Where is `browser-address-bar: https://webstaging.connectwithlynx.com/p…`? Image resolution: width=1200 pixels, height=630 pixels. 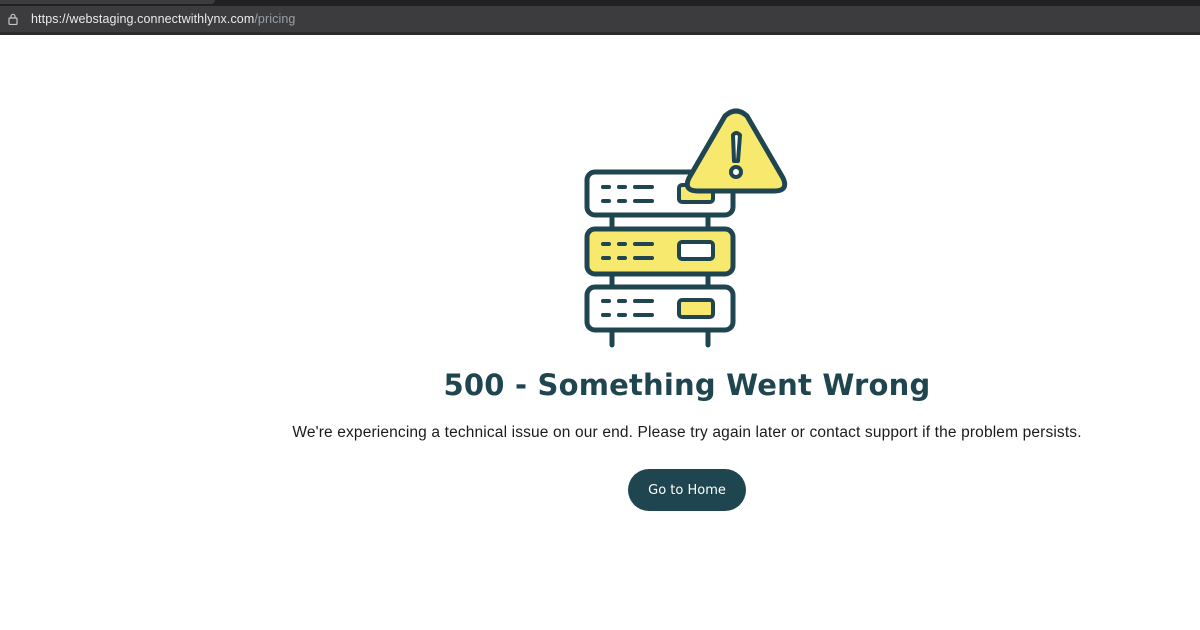 browser-address-bar: https://webstaging.connectwithlynx.com/p… is located at coordinates (600, 20).